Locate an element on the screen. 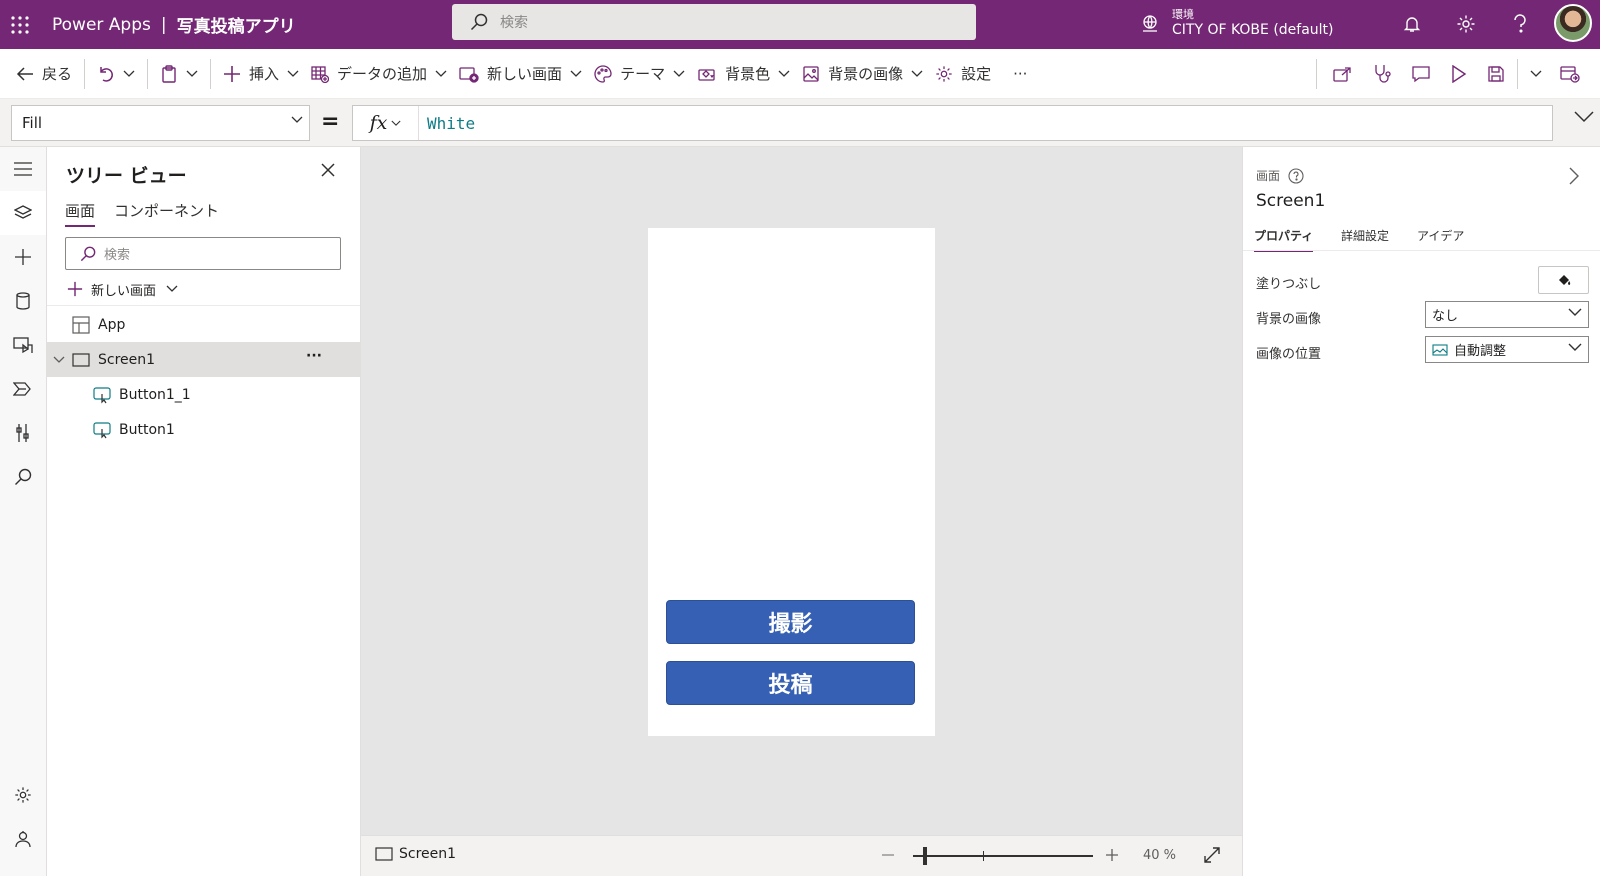 Image resolution: width=1600 pixels, height=876 pixels. tab-components: コンポーネント is located at coordinates (166, 212).